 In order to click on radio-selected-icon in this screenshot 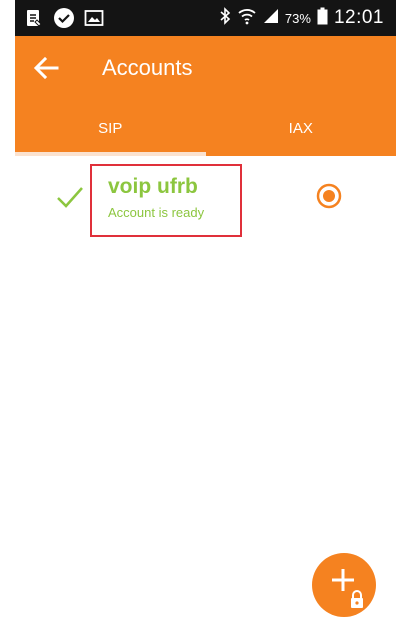, I will do `click(329, 196)`.